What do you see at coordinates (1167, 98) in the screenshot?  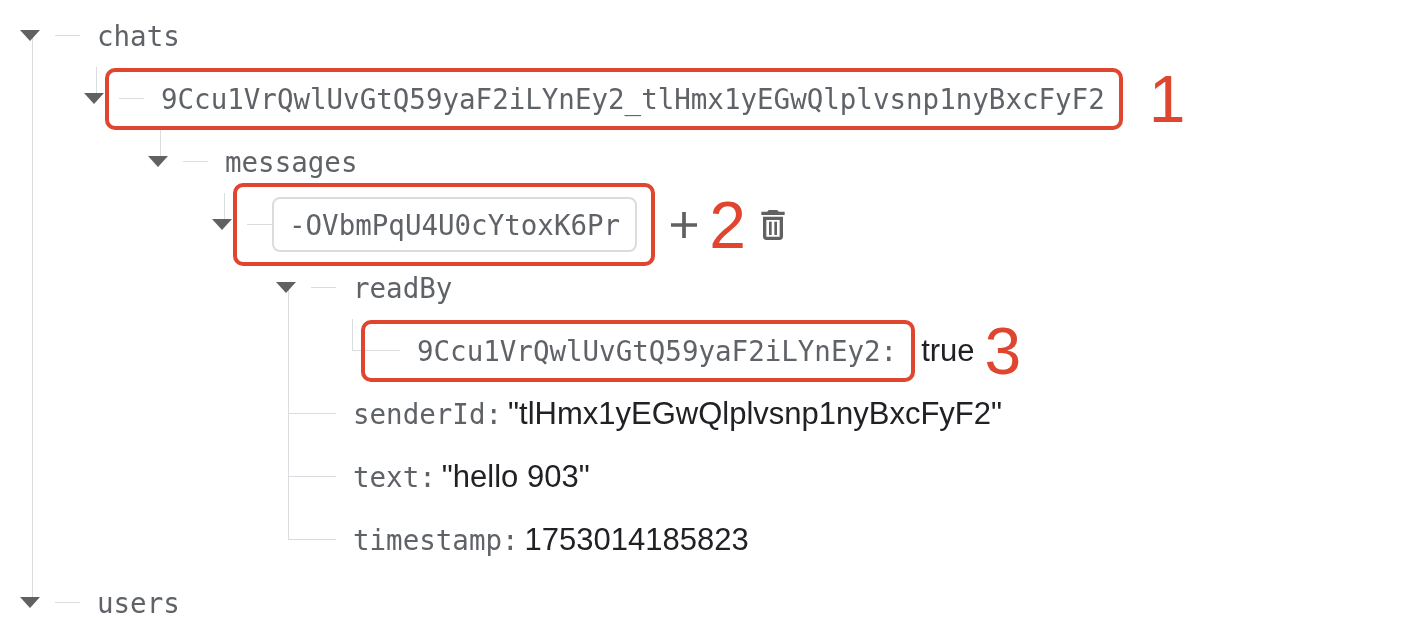 I see `annotation-number: 1` at bounding box center [1167, 98].